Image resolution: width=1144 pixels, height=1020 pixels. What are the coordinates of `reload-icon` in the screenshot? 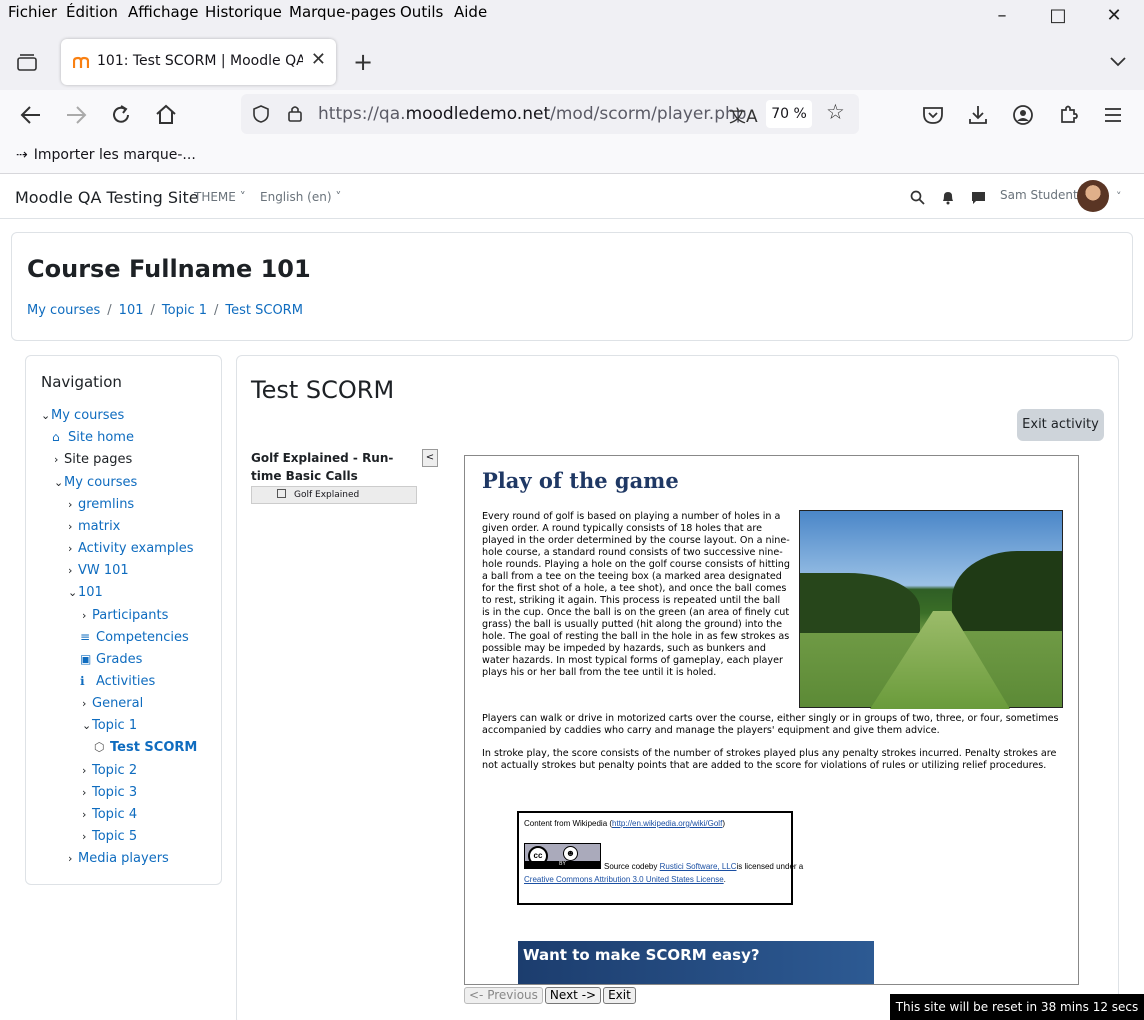 It's located at (121, 115).